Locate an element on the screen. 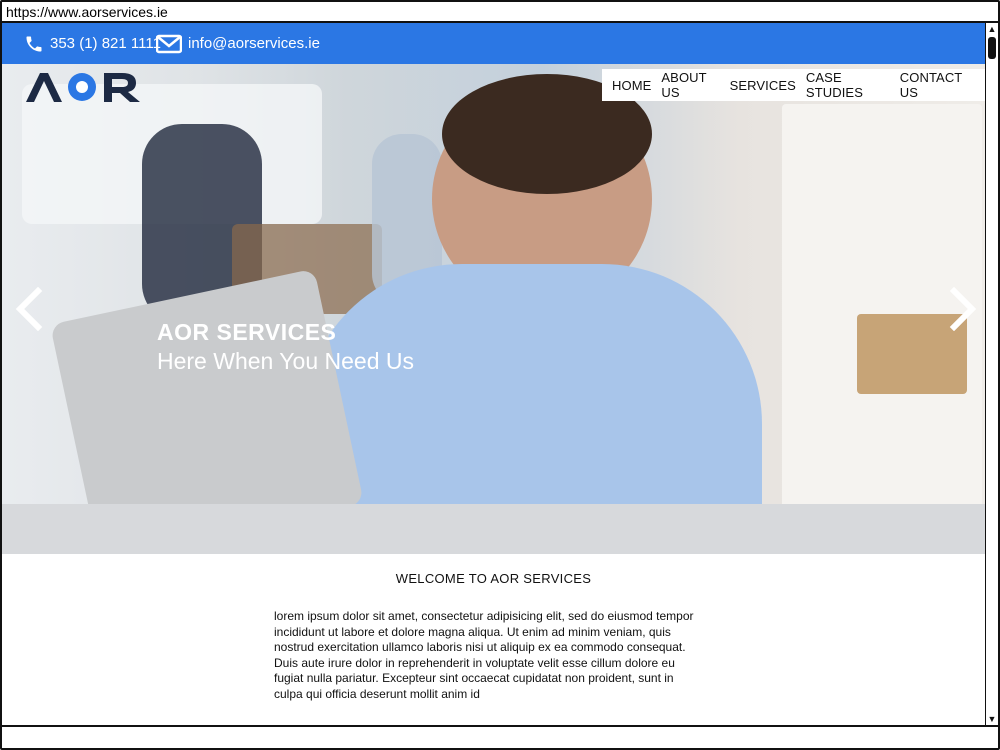  hero-subtitle: Here When You Need Us is located at coordinates (285, 361).